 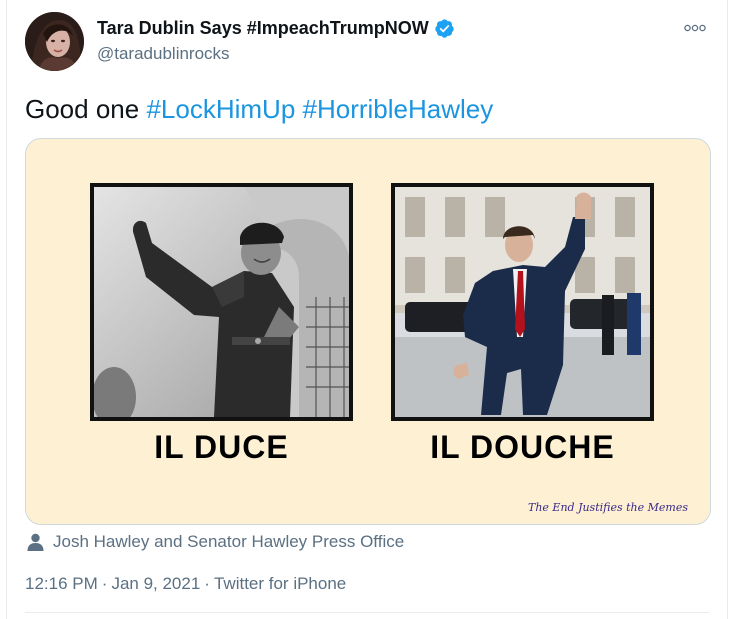 What do you see at coordinates (444, 28) in the screenshot?
I see `verified-badge-icon` at bounding box center [444, 28].